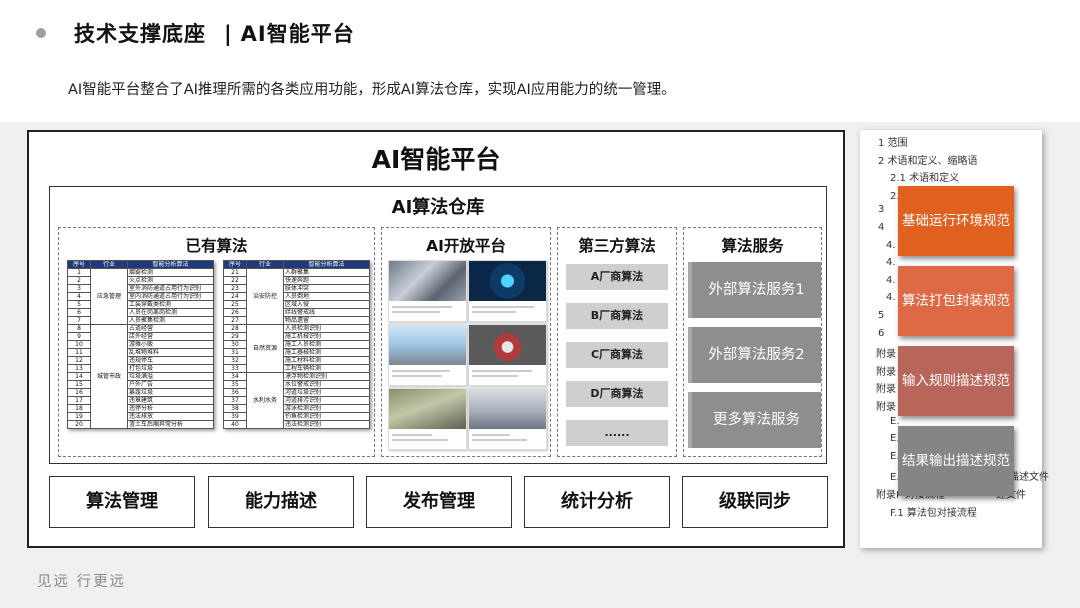 The image size is (1080, 608). I want to click on table-row: 14 垃圾满溢, so click(140, 376).